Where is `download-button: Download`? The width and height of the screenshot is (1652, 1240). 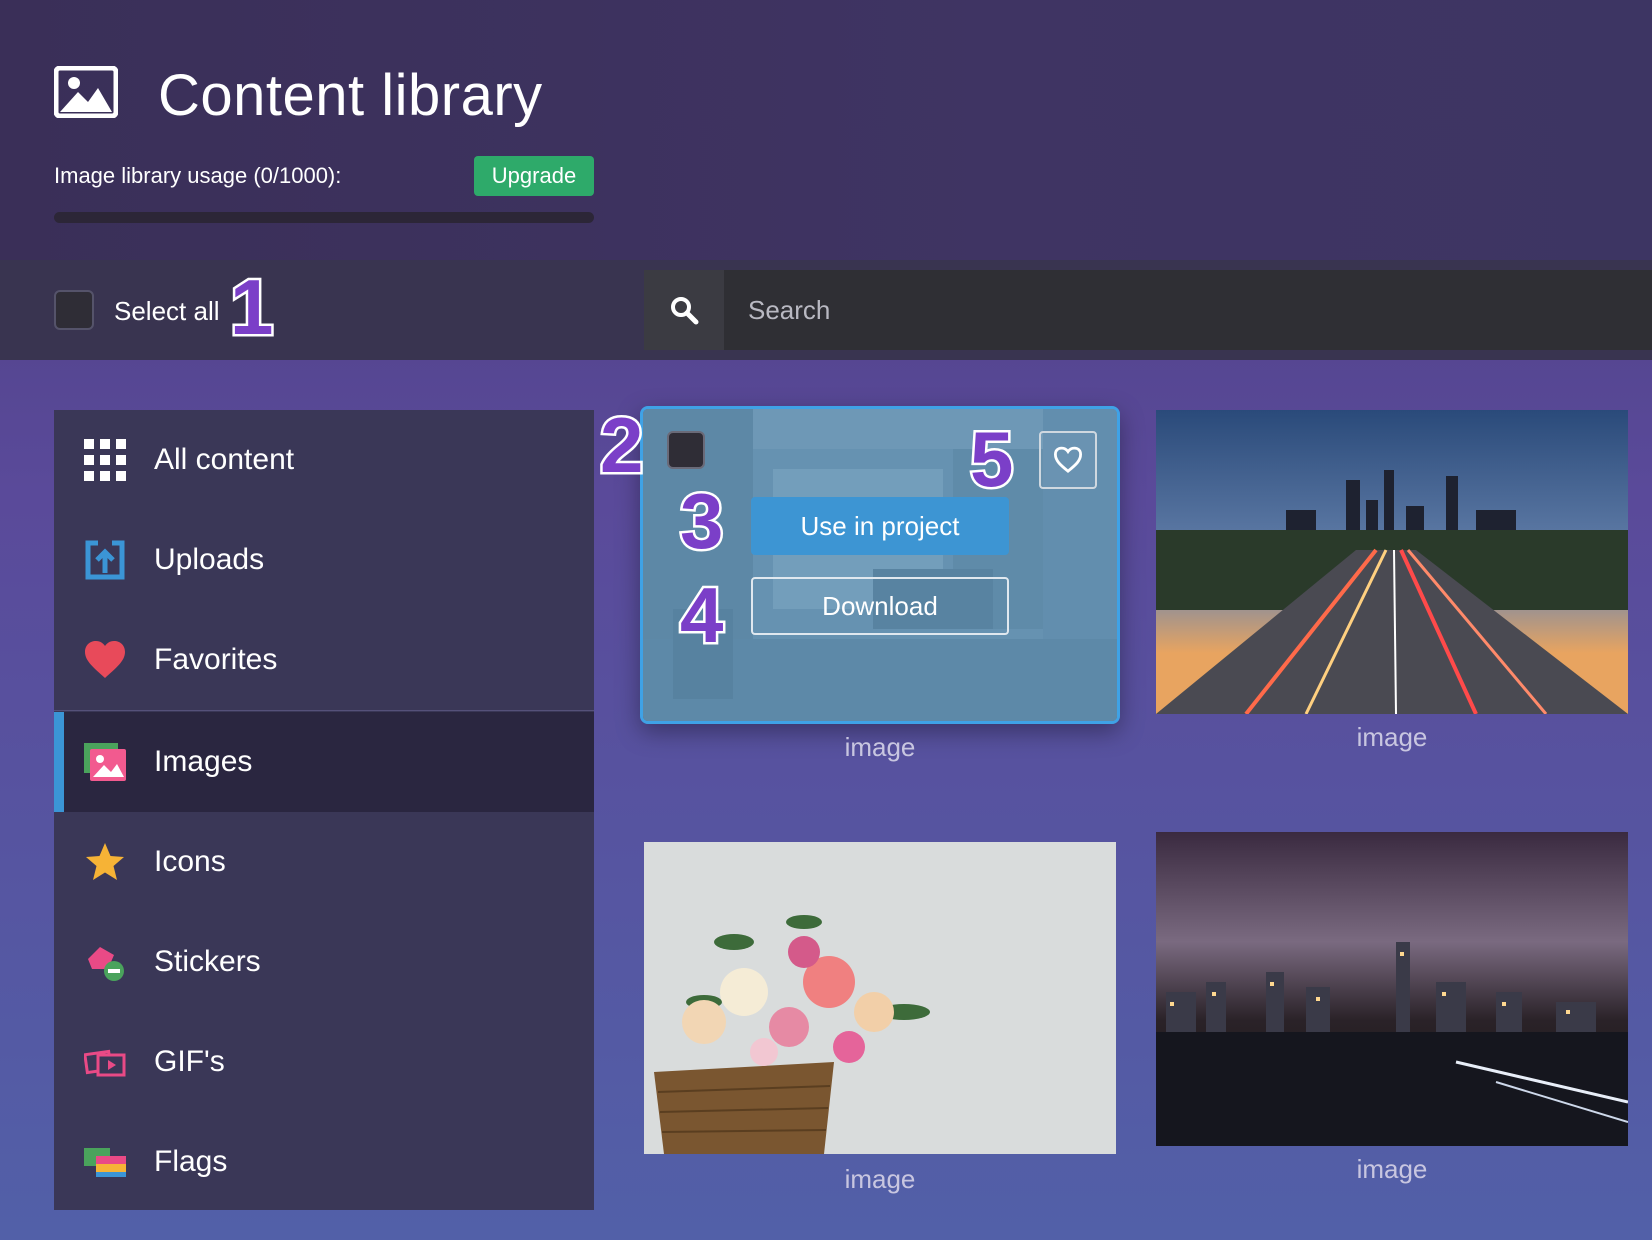
download-button: Download is located at coordinates (880, 606).